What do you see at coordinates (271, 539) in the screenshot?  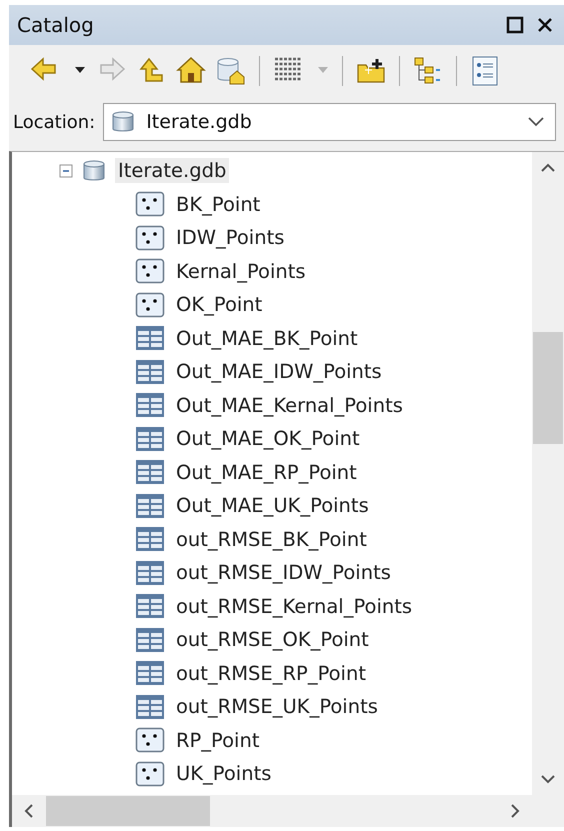 I see `tree-item: out_RMSE_BK_Point` at bounding box center [271, 539].